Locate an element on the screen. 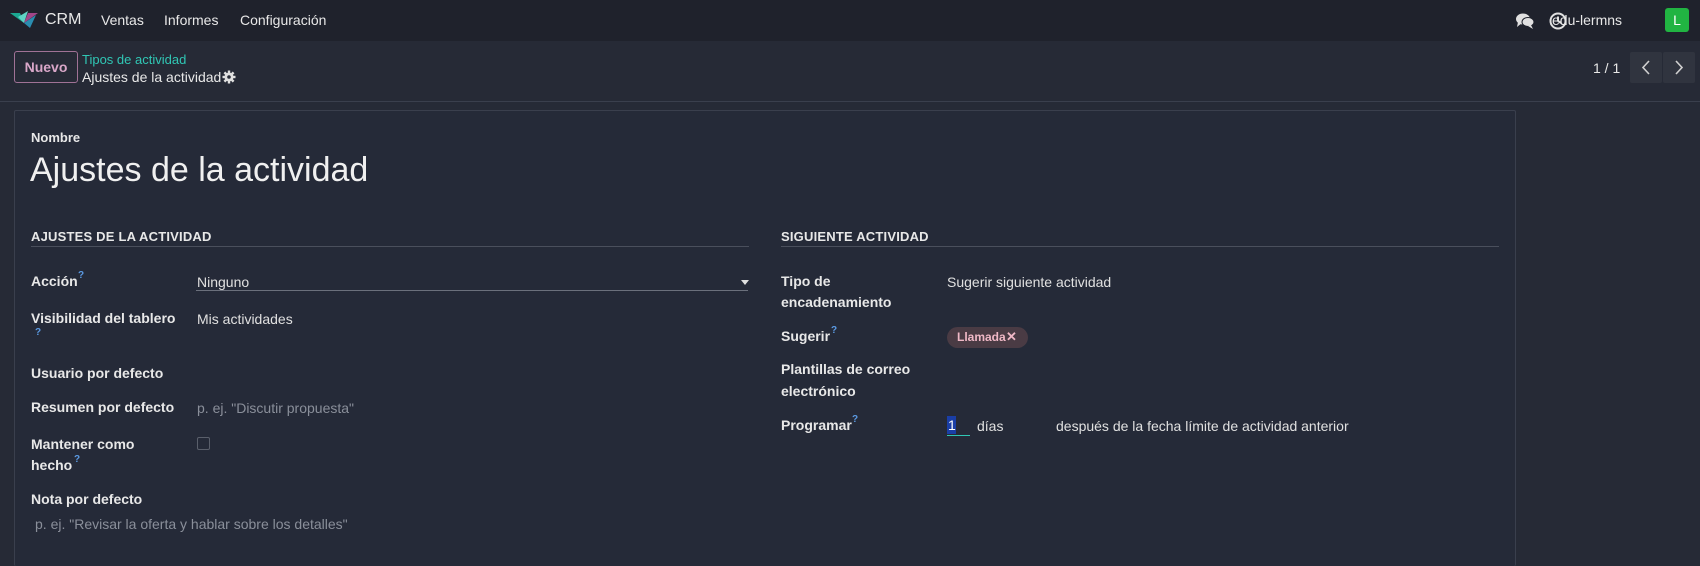 This screenshot has width=1700, height=566. menu-ventas: Ventas is located at coordinates (122, 20).